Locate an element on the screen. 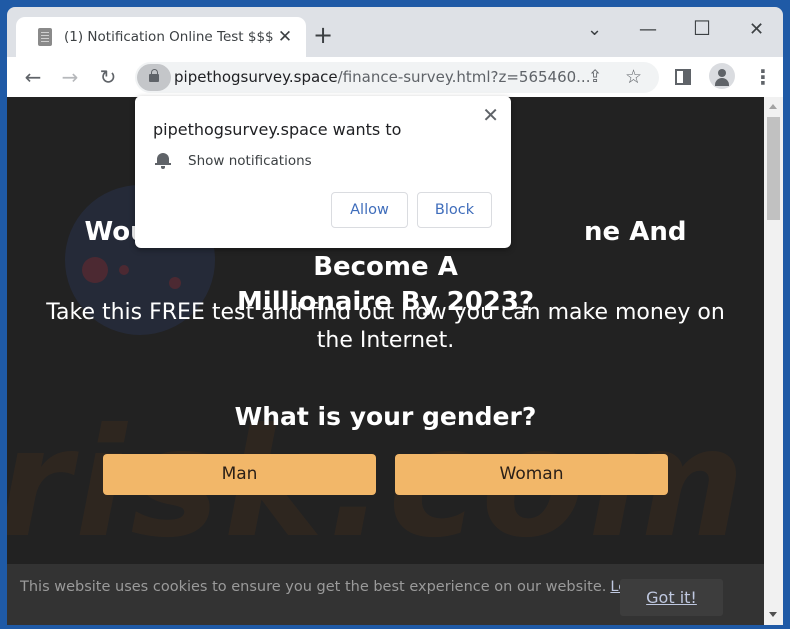  forward-button: → is located at coordinates (70, 77).